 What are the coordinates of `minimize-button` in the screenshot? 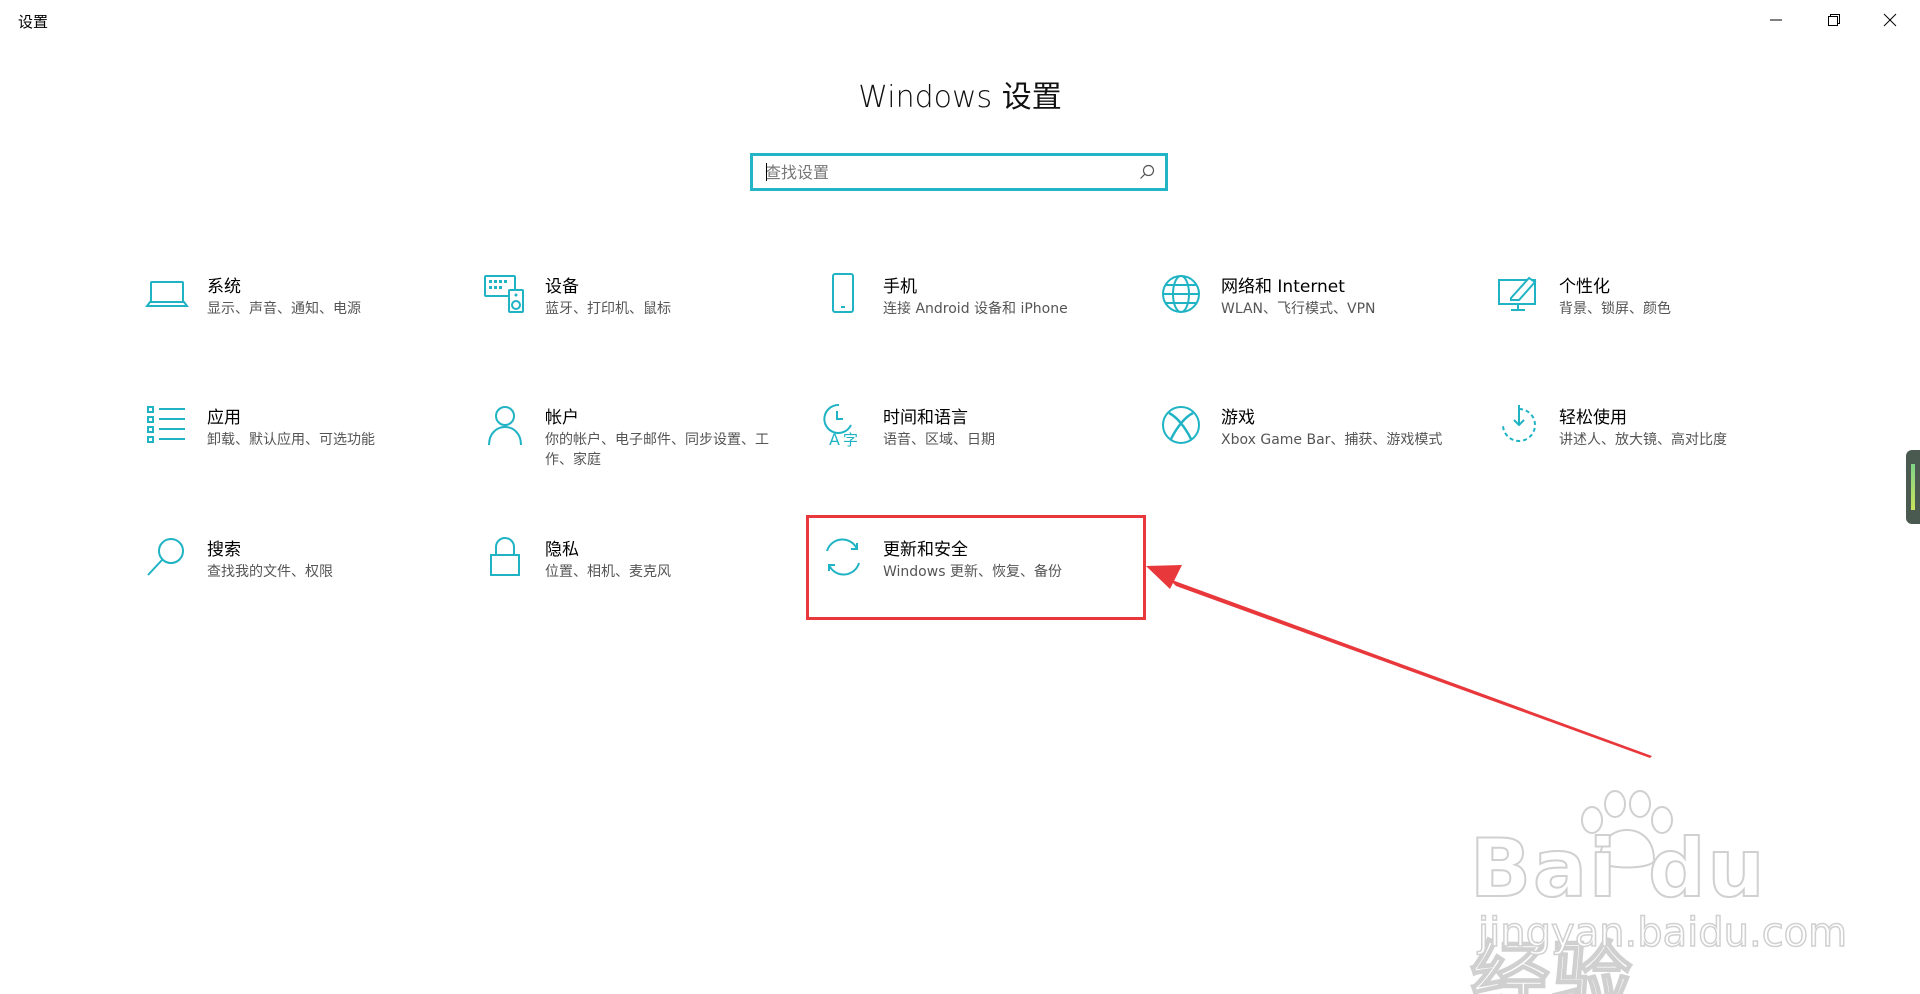 It's located at (1776, 20).